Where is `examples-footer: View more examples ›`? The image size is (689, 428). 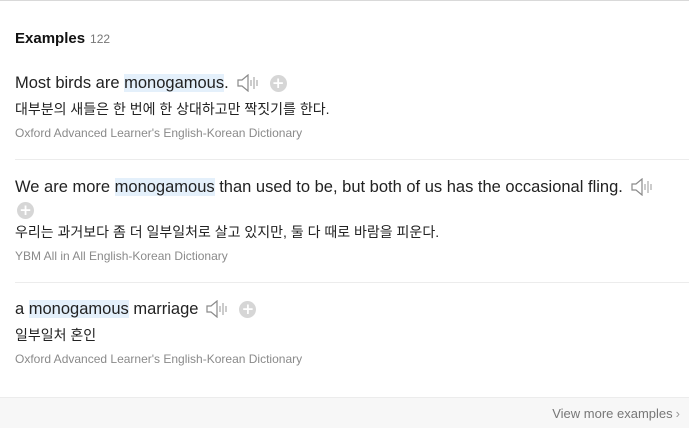
examples-footer: View more examples › is located at coordinates (344, 412).